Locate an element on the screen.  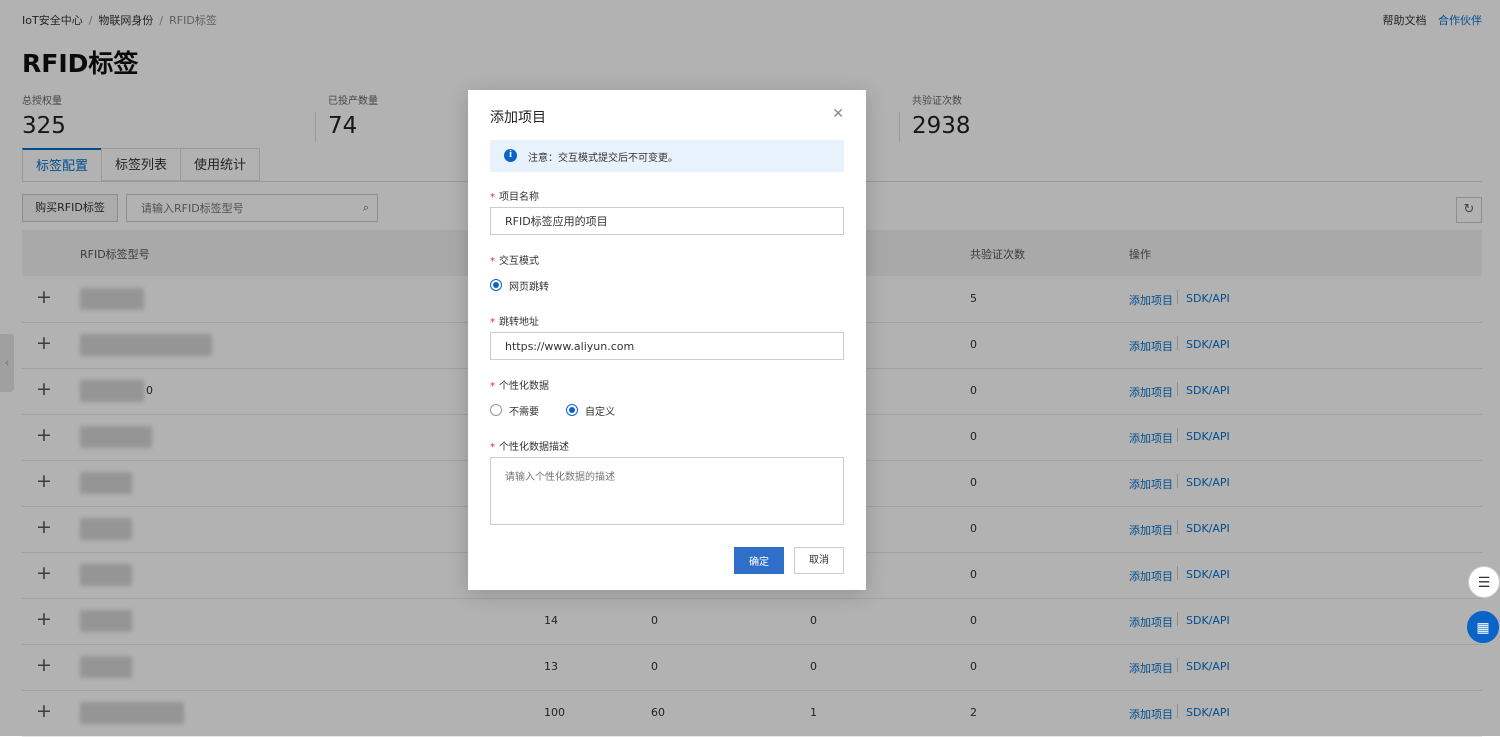
dialog-title: 添加项目 is located at coordinates (518, 118).